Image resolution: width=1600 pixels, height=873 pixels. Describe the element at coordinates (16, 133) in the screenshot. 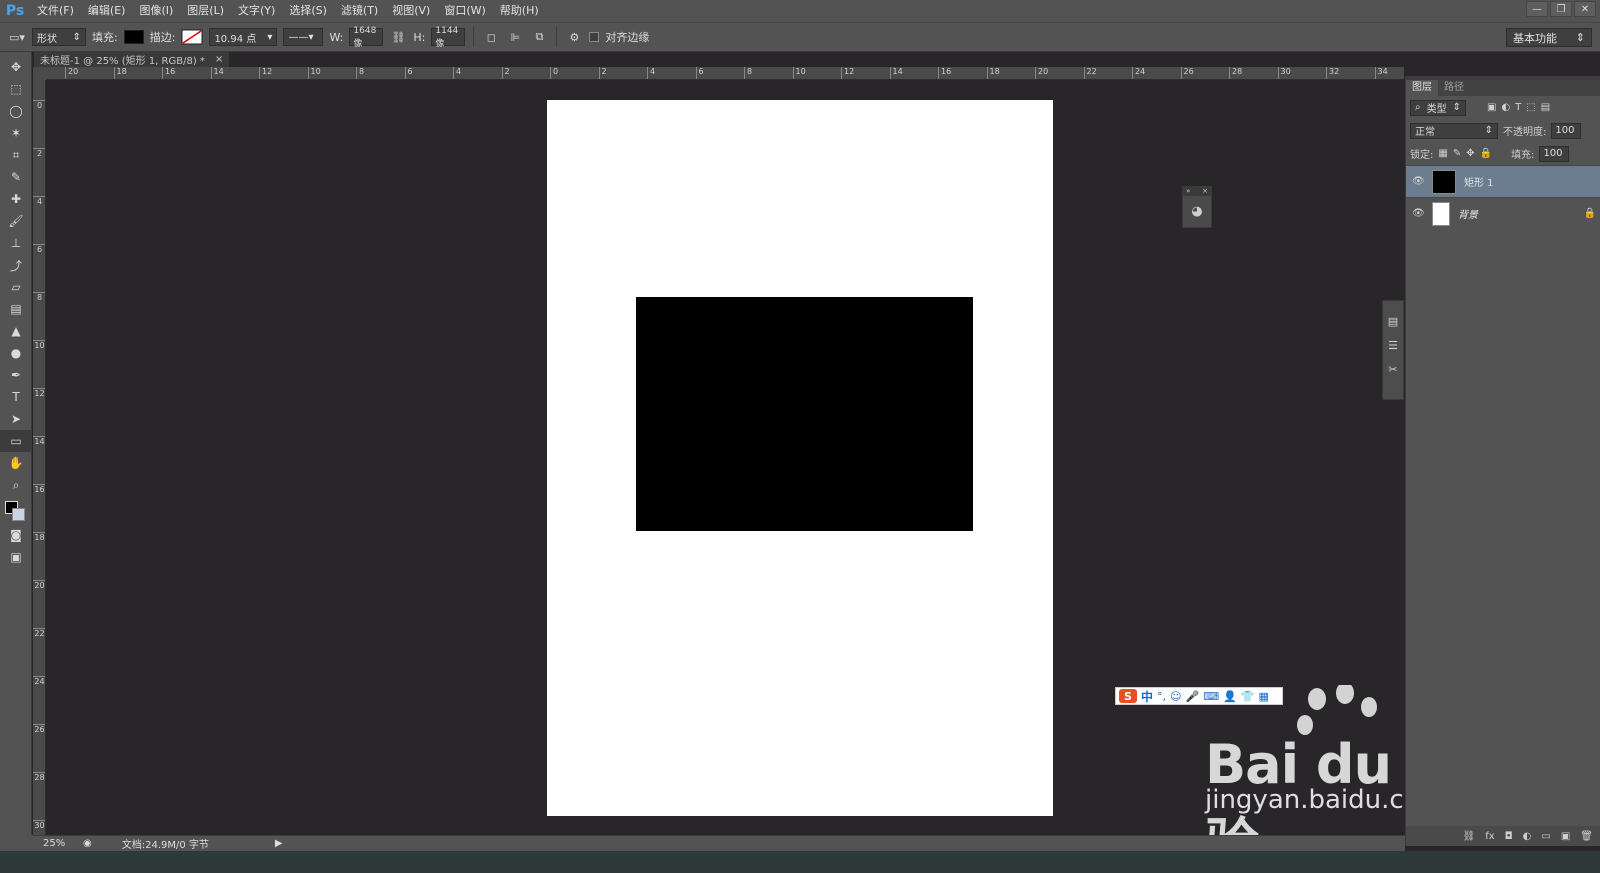

I see `magic-wand-tool-icon: ✶` at that location.